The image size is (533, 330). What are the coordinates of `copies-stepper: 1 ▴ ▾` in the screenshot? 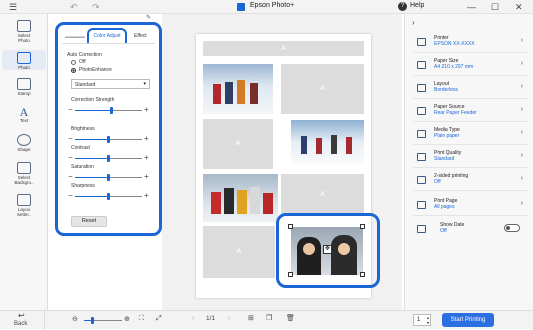 It's located at (422, 320).